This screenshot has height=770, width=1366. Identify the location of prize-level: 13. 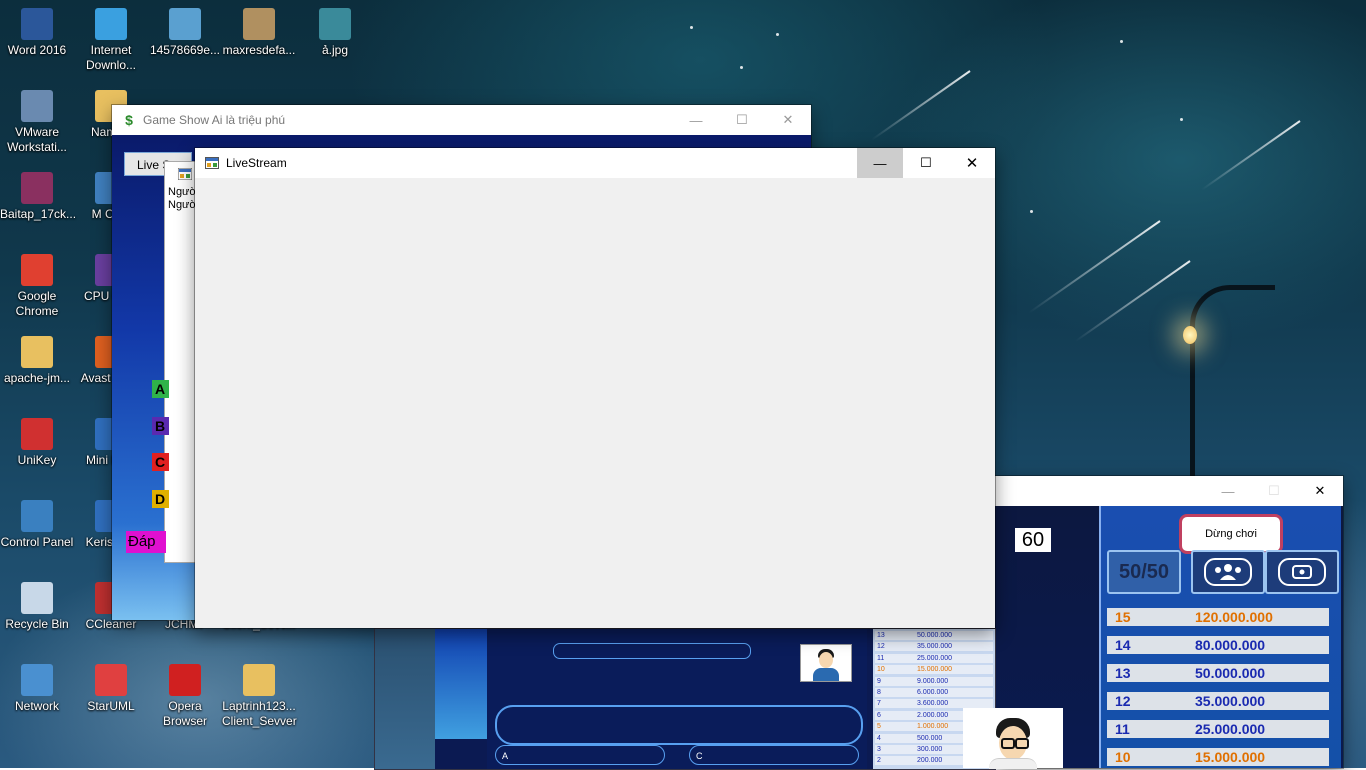
(1123, 673).